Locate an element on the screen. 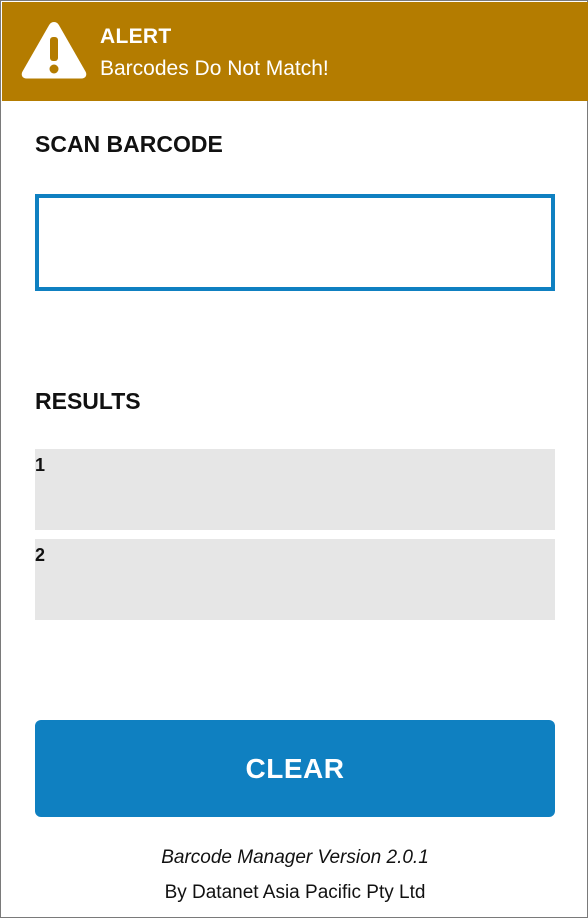  results-heading: RESULTS is located at coordinates (88, 401).